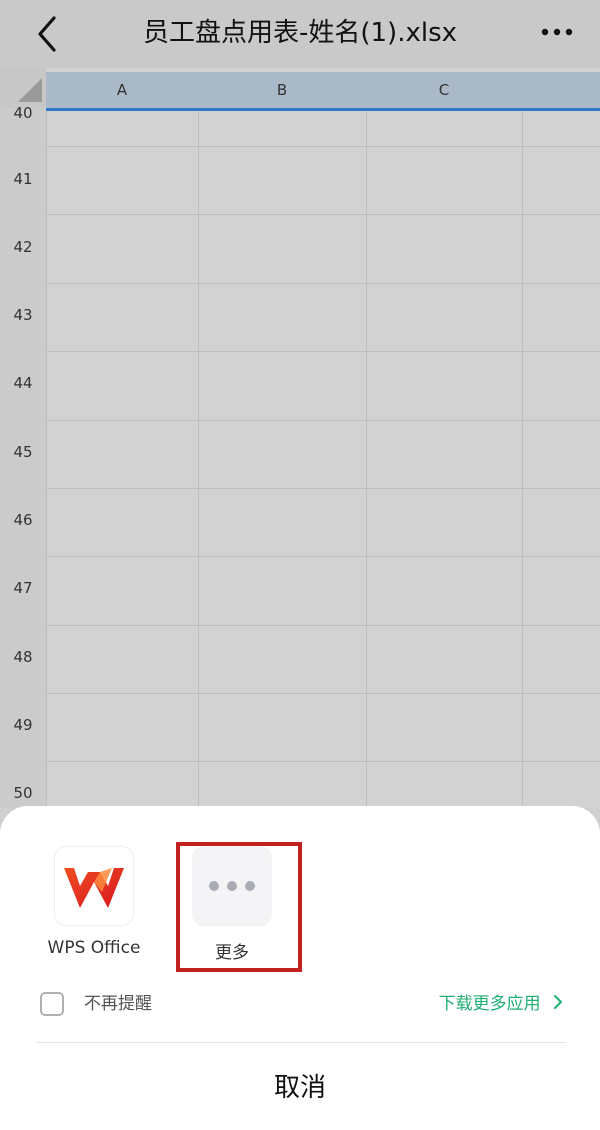  What do you see at coordinates (282, 90) in the screenshot?
I see `column-label: B` at bounding box center [282, 90].